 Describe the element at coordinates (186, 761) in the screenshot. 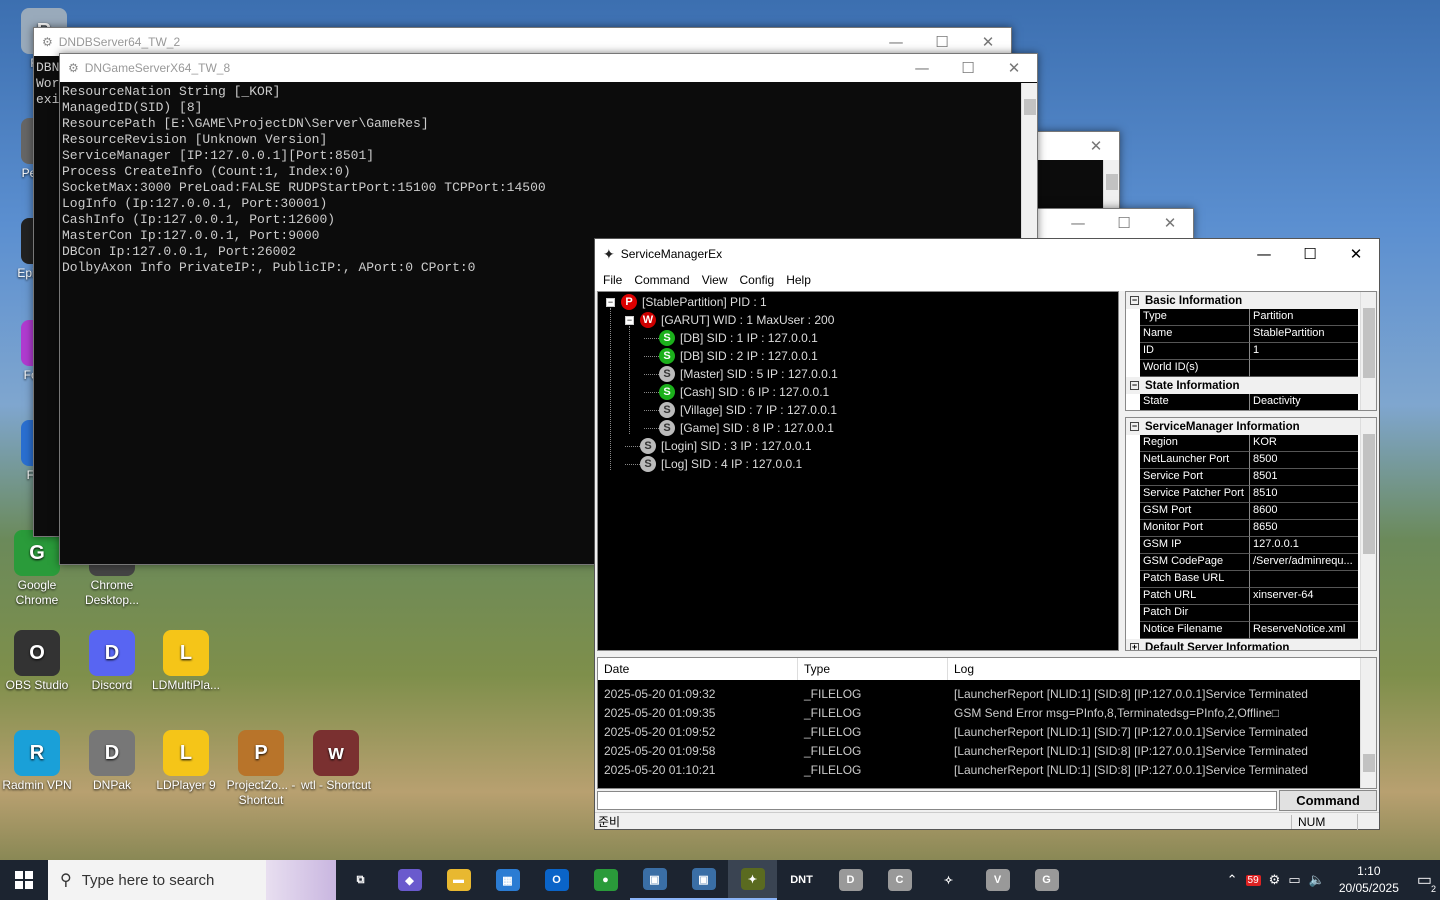

I see `desktop-icon: L LDPlayer 9` at that location.